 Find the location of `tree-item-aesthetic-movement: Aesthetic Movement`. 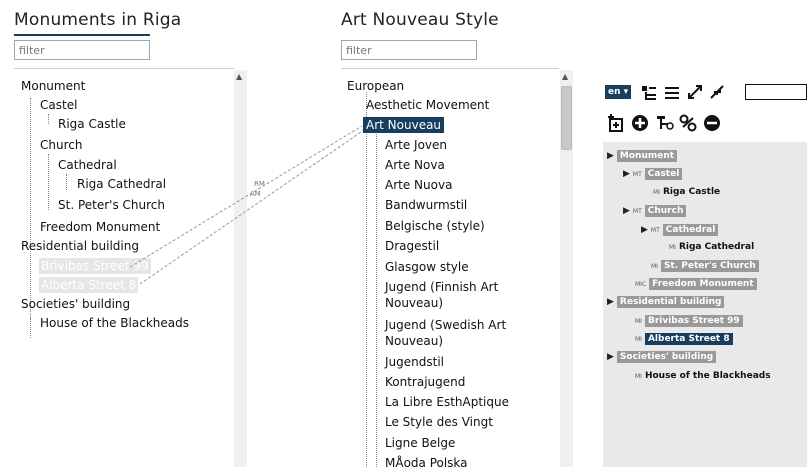

tree-item-aesthetic-movement: Aesthetic Movement is located at coordinates (427, 105).